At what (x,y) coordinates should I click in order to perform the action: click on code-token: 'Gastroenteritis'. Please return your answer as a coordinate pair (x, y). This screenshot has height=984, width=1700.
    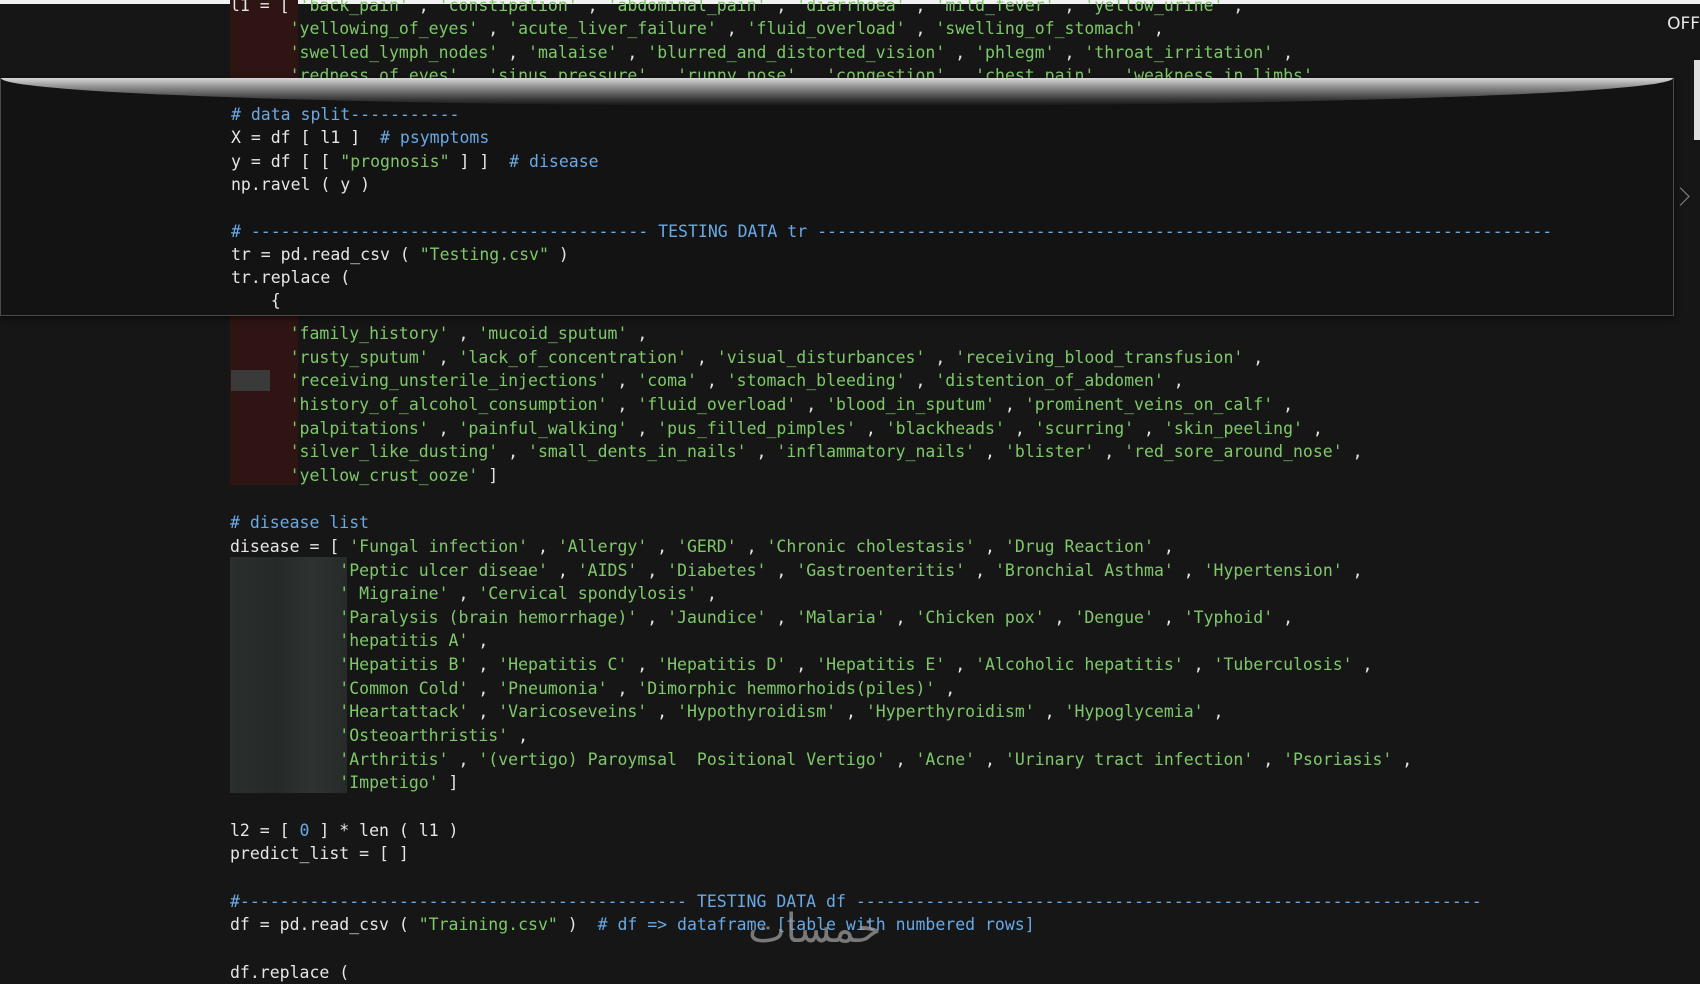
    Looking at the image, I should click on (881, 570).